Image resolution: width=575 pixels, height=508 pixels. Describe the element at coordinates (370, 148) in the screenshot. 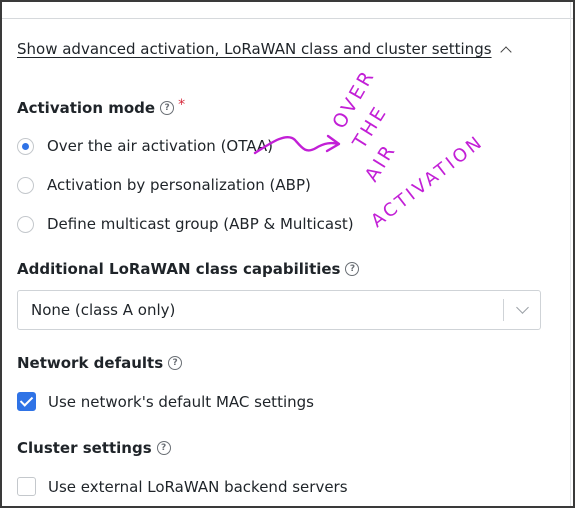

I see `handwritten-annotation: OVER THE AIR ACTIVATION` at that location.